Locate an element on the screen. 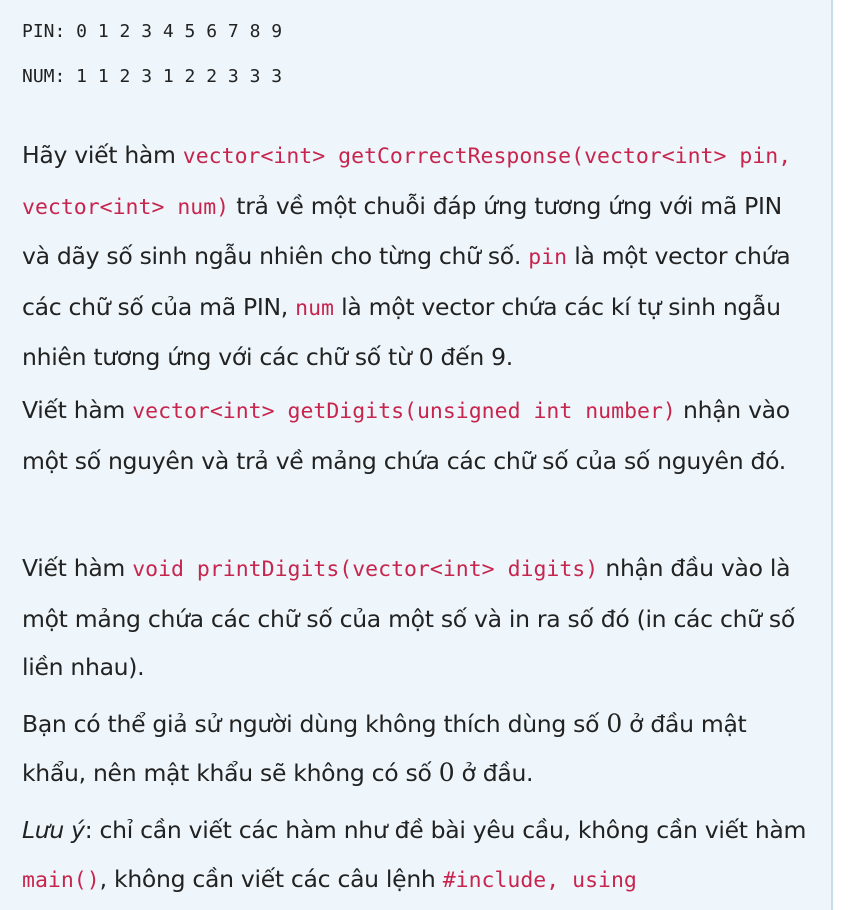  code-num: num is located at coordinates (314, 308).